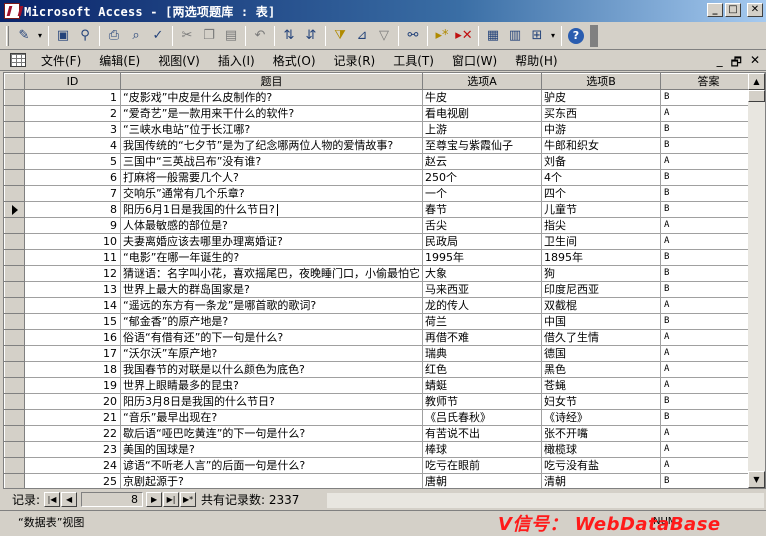  Describe the element at coordinates (85, 36) in the screenshot. I see `file-search-icon: ⚲` at that location.